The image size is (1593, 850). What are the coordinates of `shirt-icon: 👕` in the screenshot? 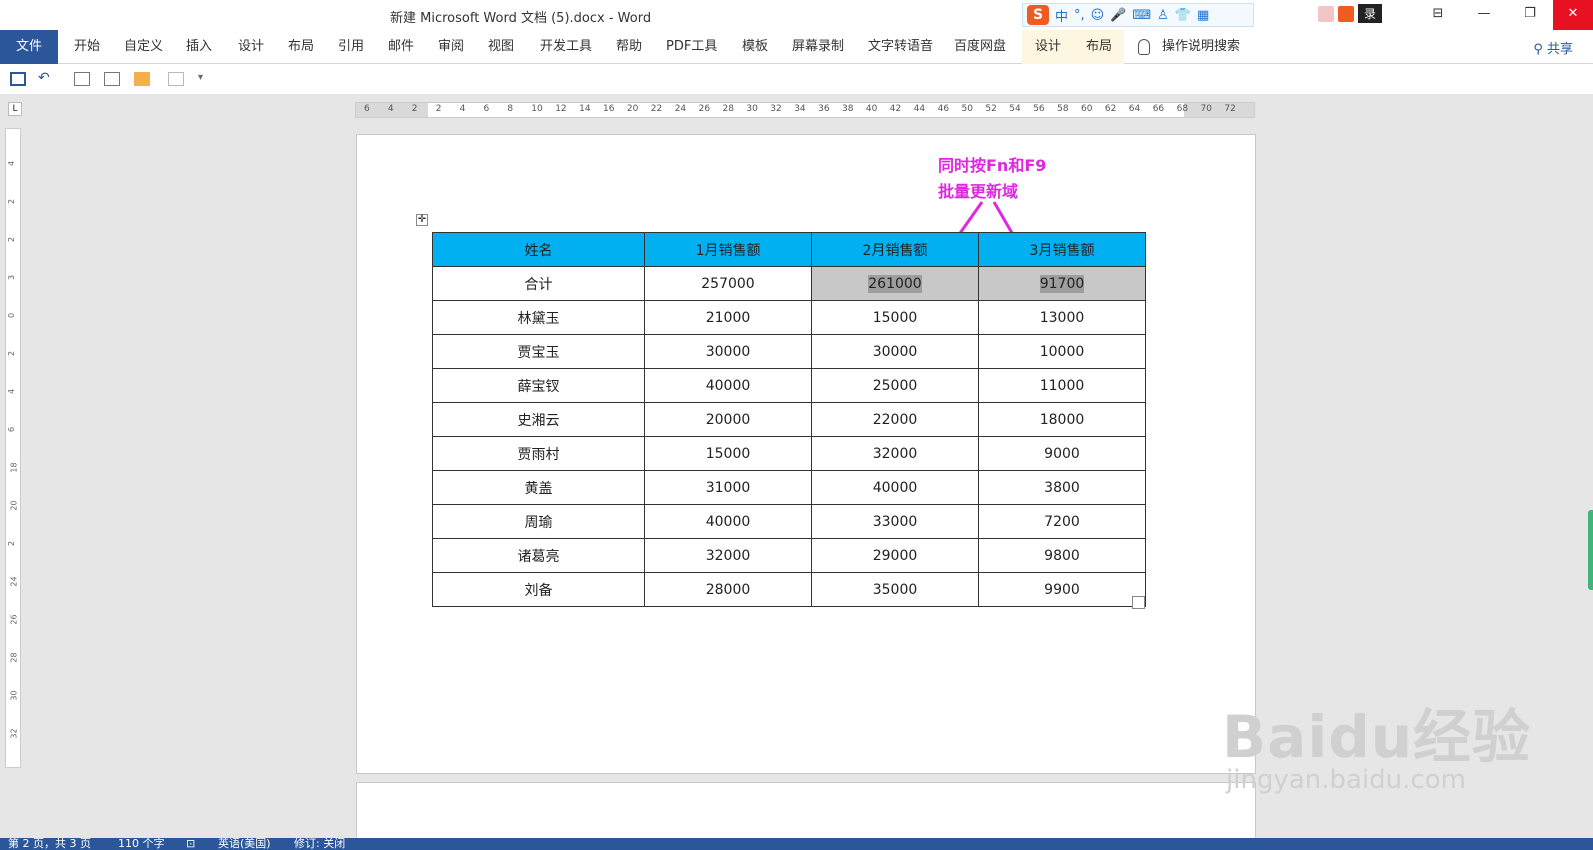 It's located at (1183, 15).